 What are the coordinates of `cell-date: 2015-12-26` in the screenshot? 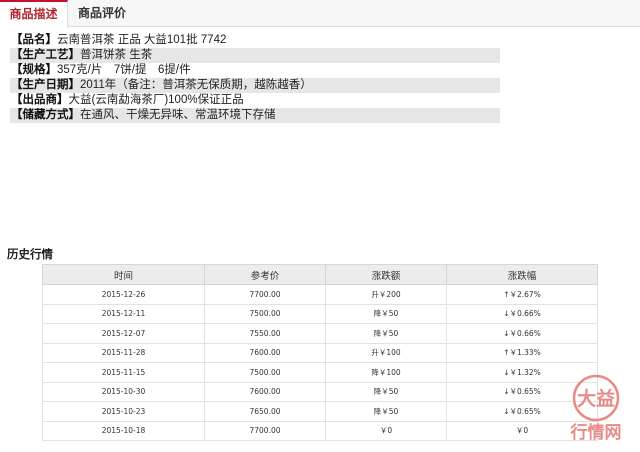 It's located at (123, 294).